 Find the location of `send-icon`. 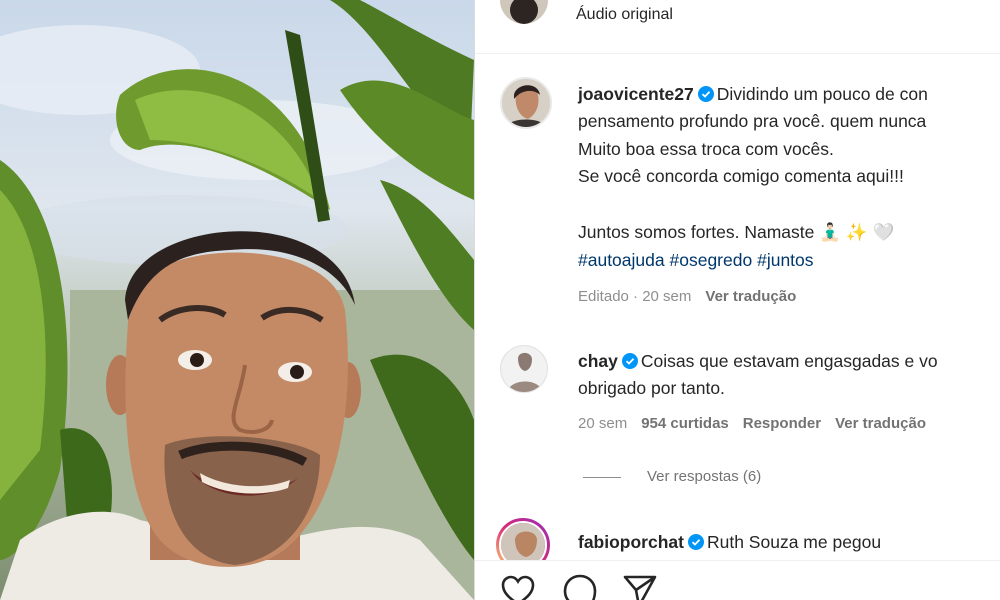

send-icon is located at coordinates (640, 586).